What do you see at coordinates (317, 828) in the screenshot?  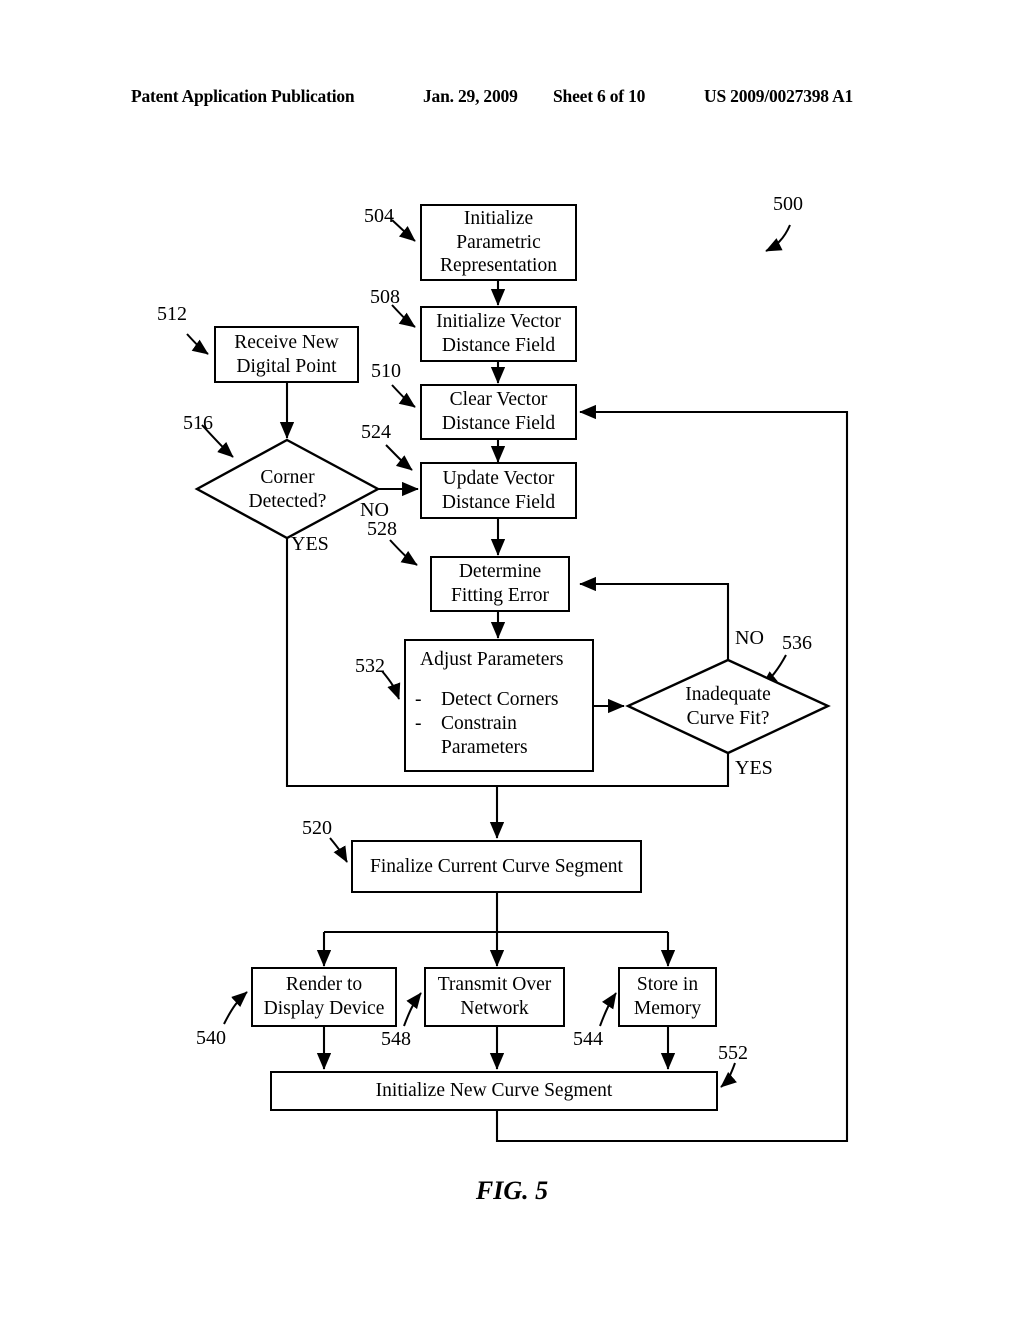 I see `ref-numeral-520: 520` at bounding box center [317, 828].